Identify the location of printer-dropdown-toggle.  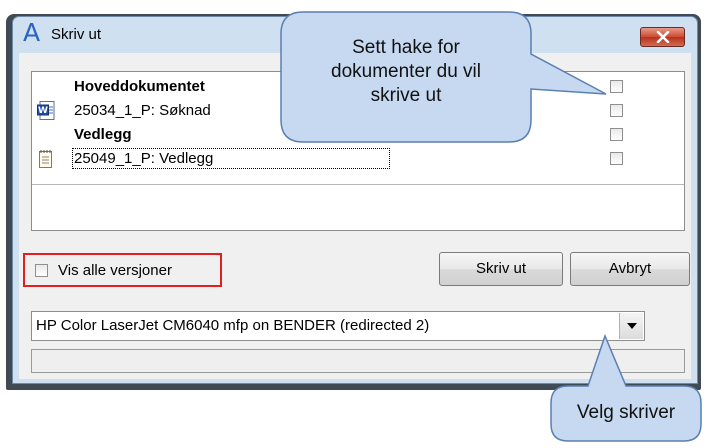
(631, 326).